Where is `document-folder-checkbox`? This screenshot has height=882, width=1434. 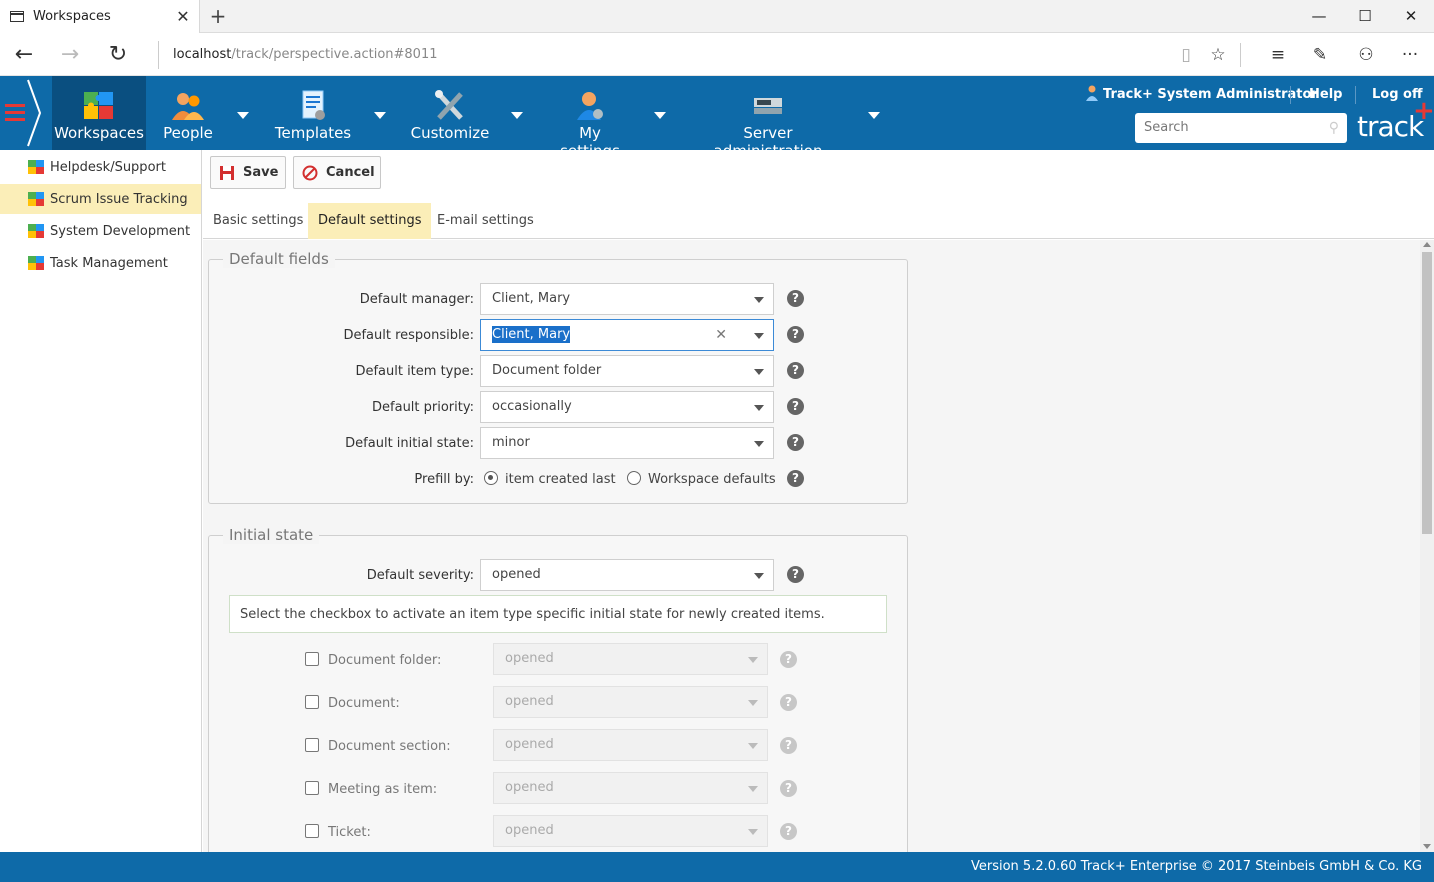 document-folder-checkbox is located at coordinates (312, 659).